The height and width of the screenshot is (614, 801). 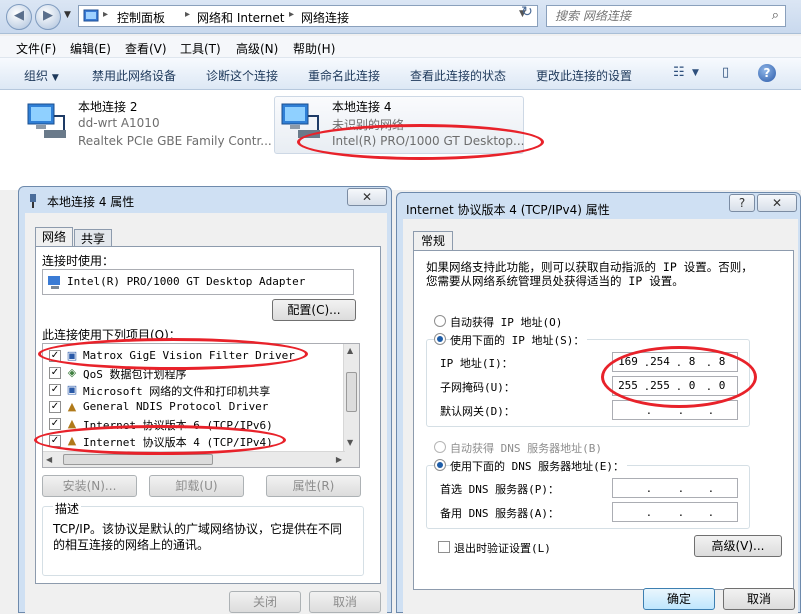 I want to click on preview-pane-icon: ▯, so click(x=725, y=72).